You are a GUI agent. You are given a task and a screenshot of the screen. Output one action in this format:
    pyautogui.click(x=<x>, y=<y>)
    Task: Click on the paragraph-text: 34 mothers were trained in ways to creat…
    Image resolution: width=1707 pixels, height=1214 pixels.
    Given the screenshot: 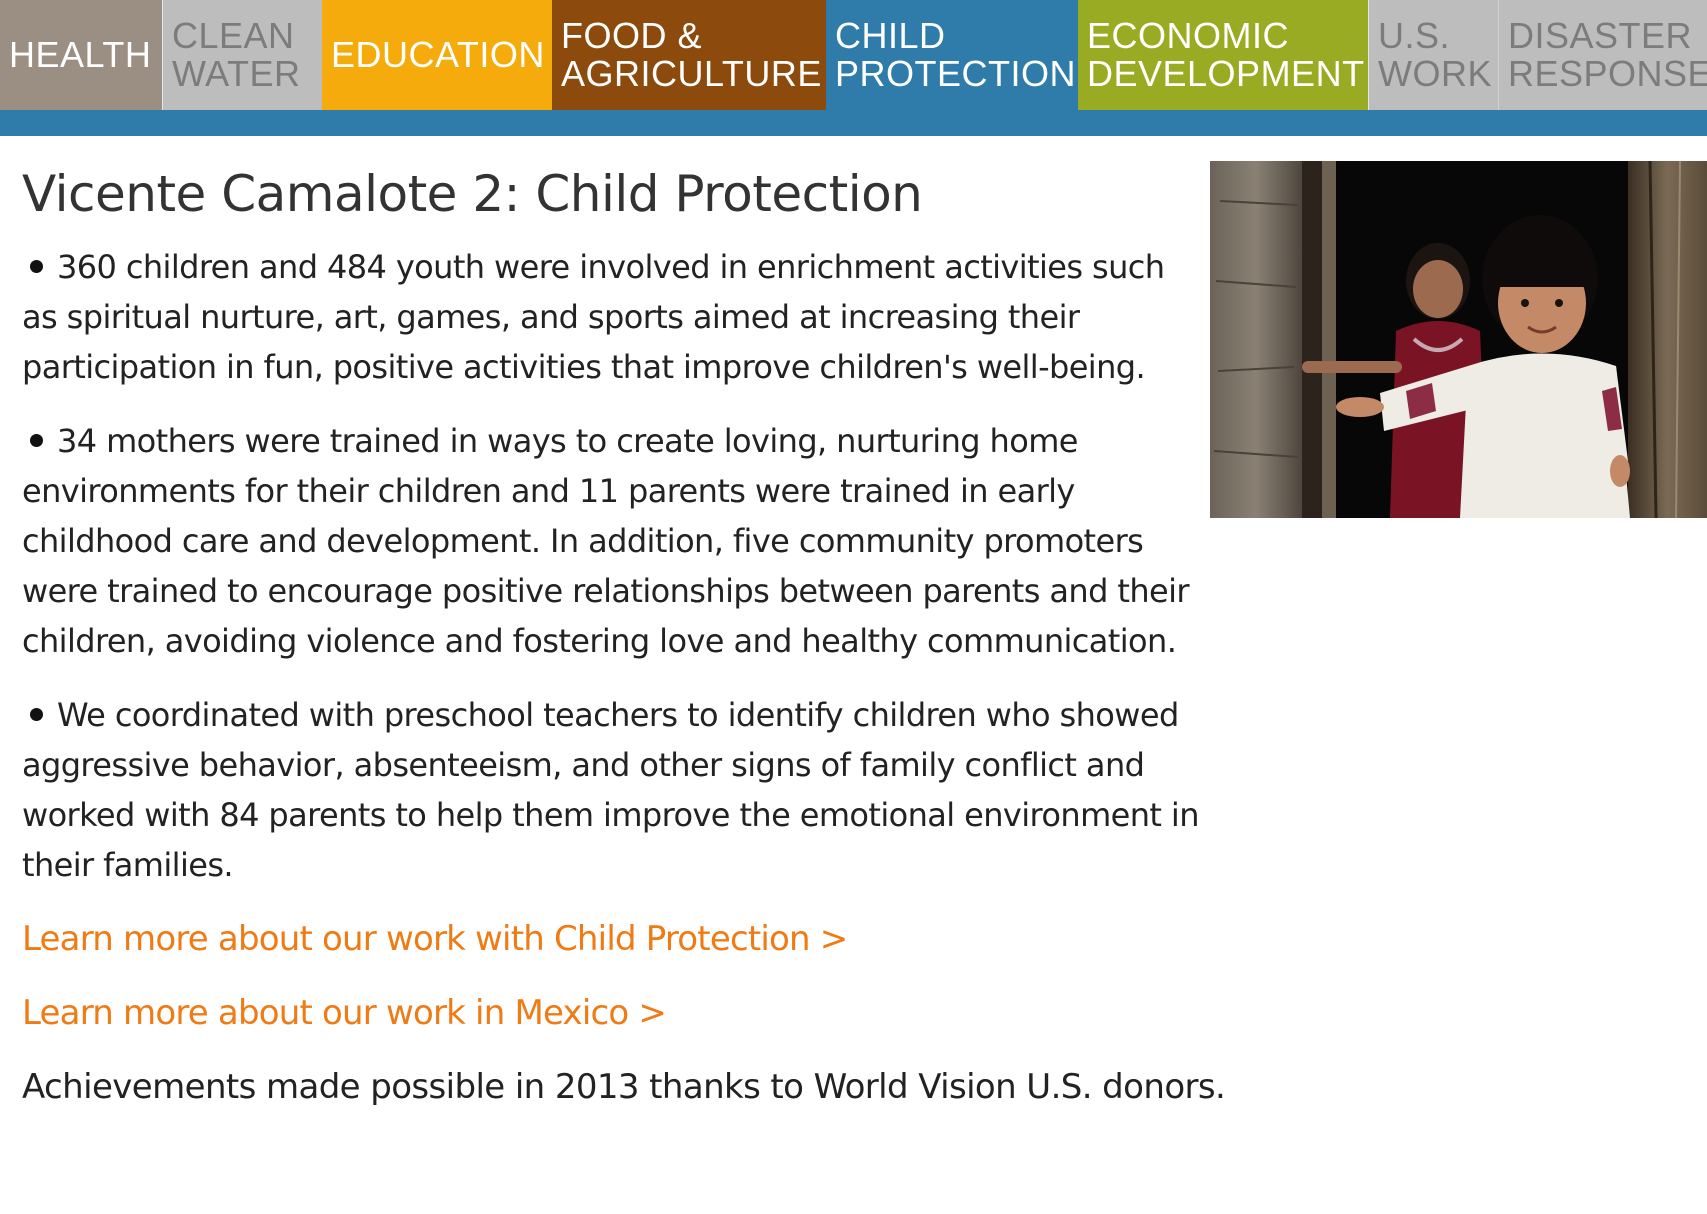 What is the action you would take?
    pyautogui.click(x=606, y=541)
    